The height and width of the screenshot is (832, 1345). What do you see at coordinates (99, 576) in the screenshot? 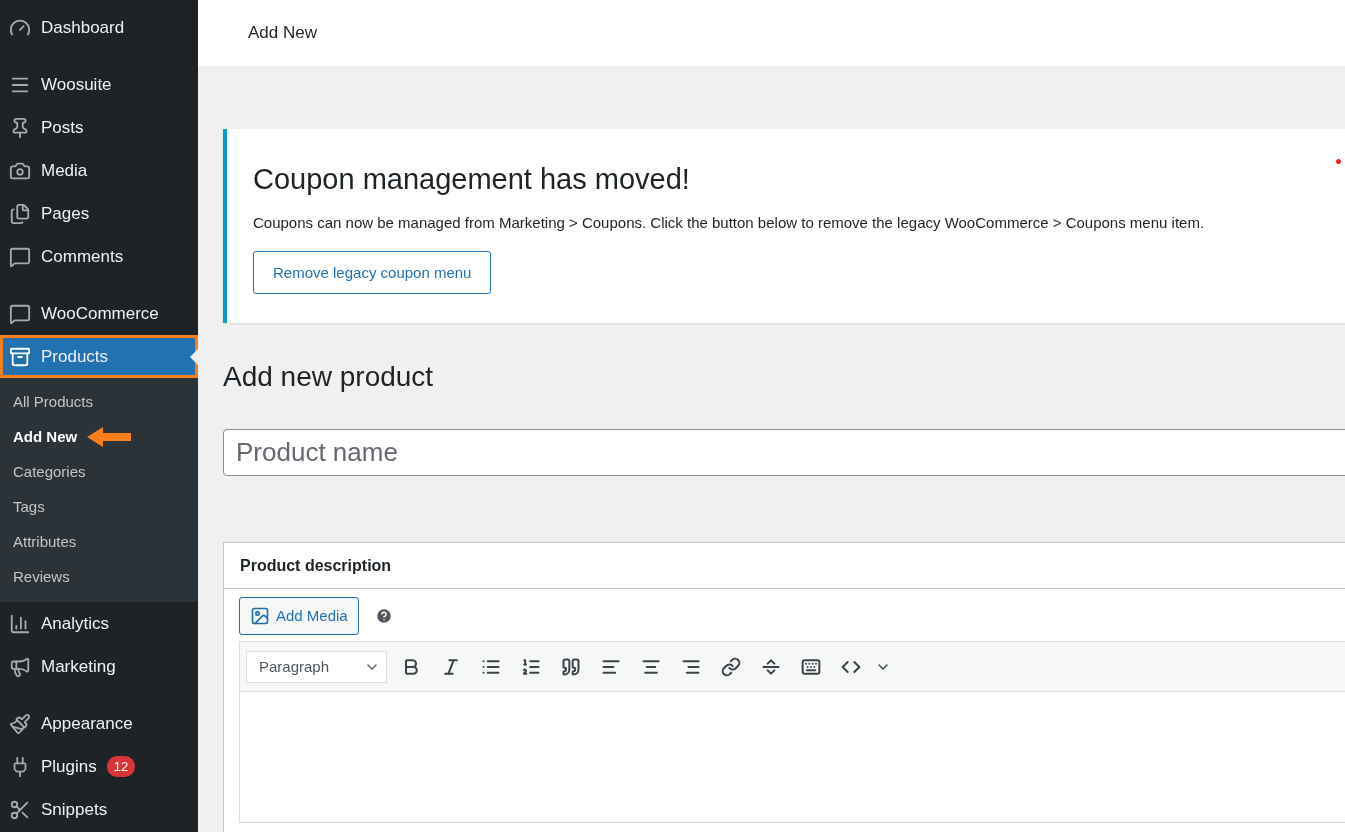
I see `submenu-item: Reviews` at bounding box center [99, 576].